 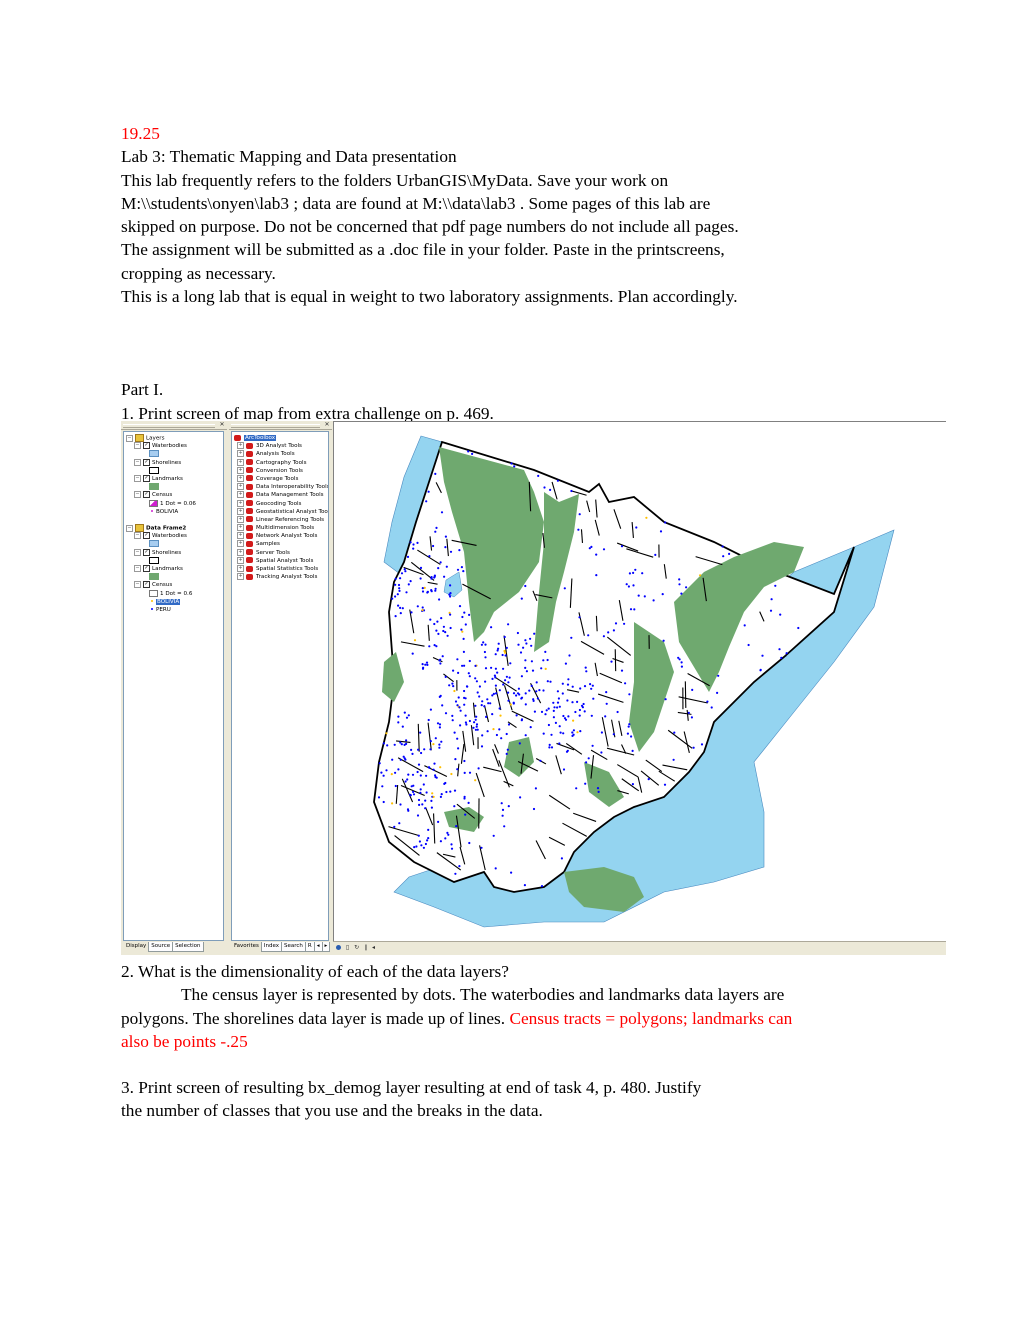 I want to click on toolbox-item-label: Geocoding Tools, so click(x=278, y=504).